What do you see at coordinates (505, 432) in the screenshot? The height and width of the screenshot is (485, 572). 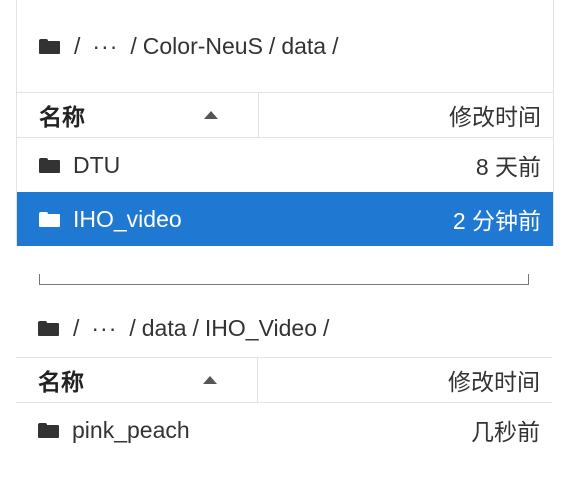 I see `file-modified: 几秒前` at bounding box center [505, 432].